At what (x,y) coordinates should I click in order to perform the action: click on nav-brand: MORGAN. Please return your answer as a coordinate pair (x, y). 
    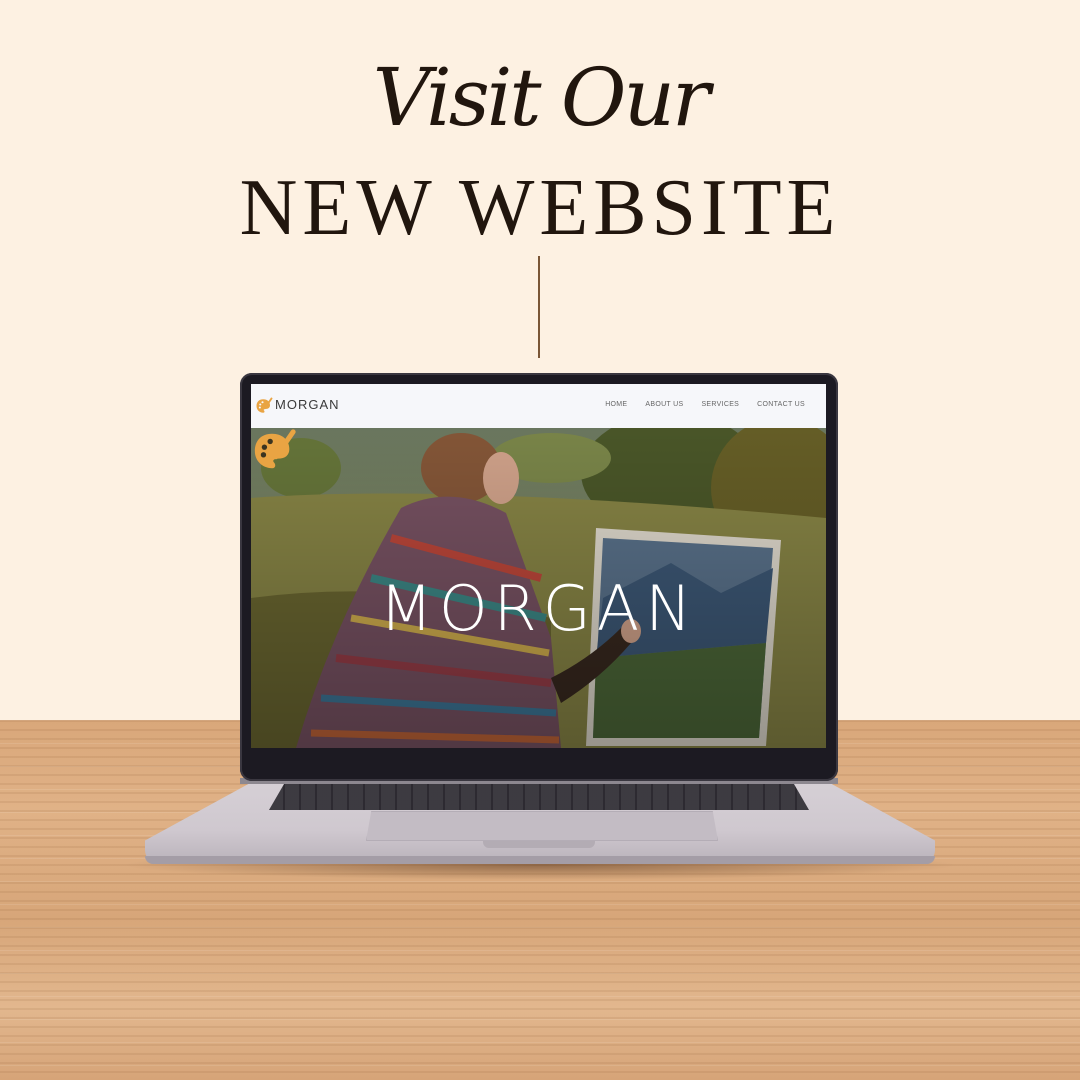
    Looking at the image, I should click on (307, 404).